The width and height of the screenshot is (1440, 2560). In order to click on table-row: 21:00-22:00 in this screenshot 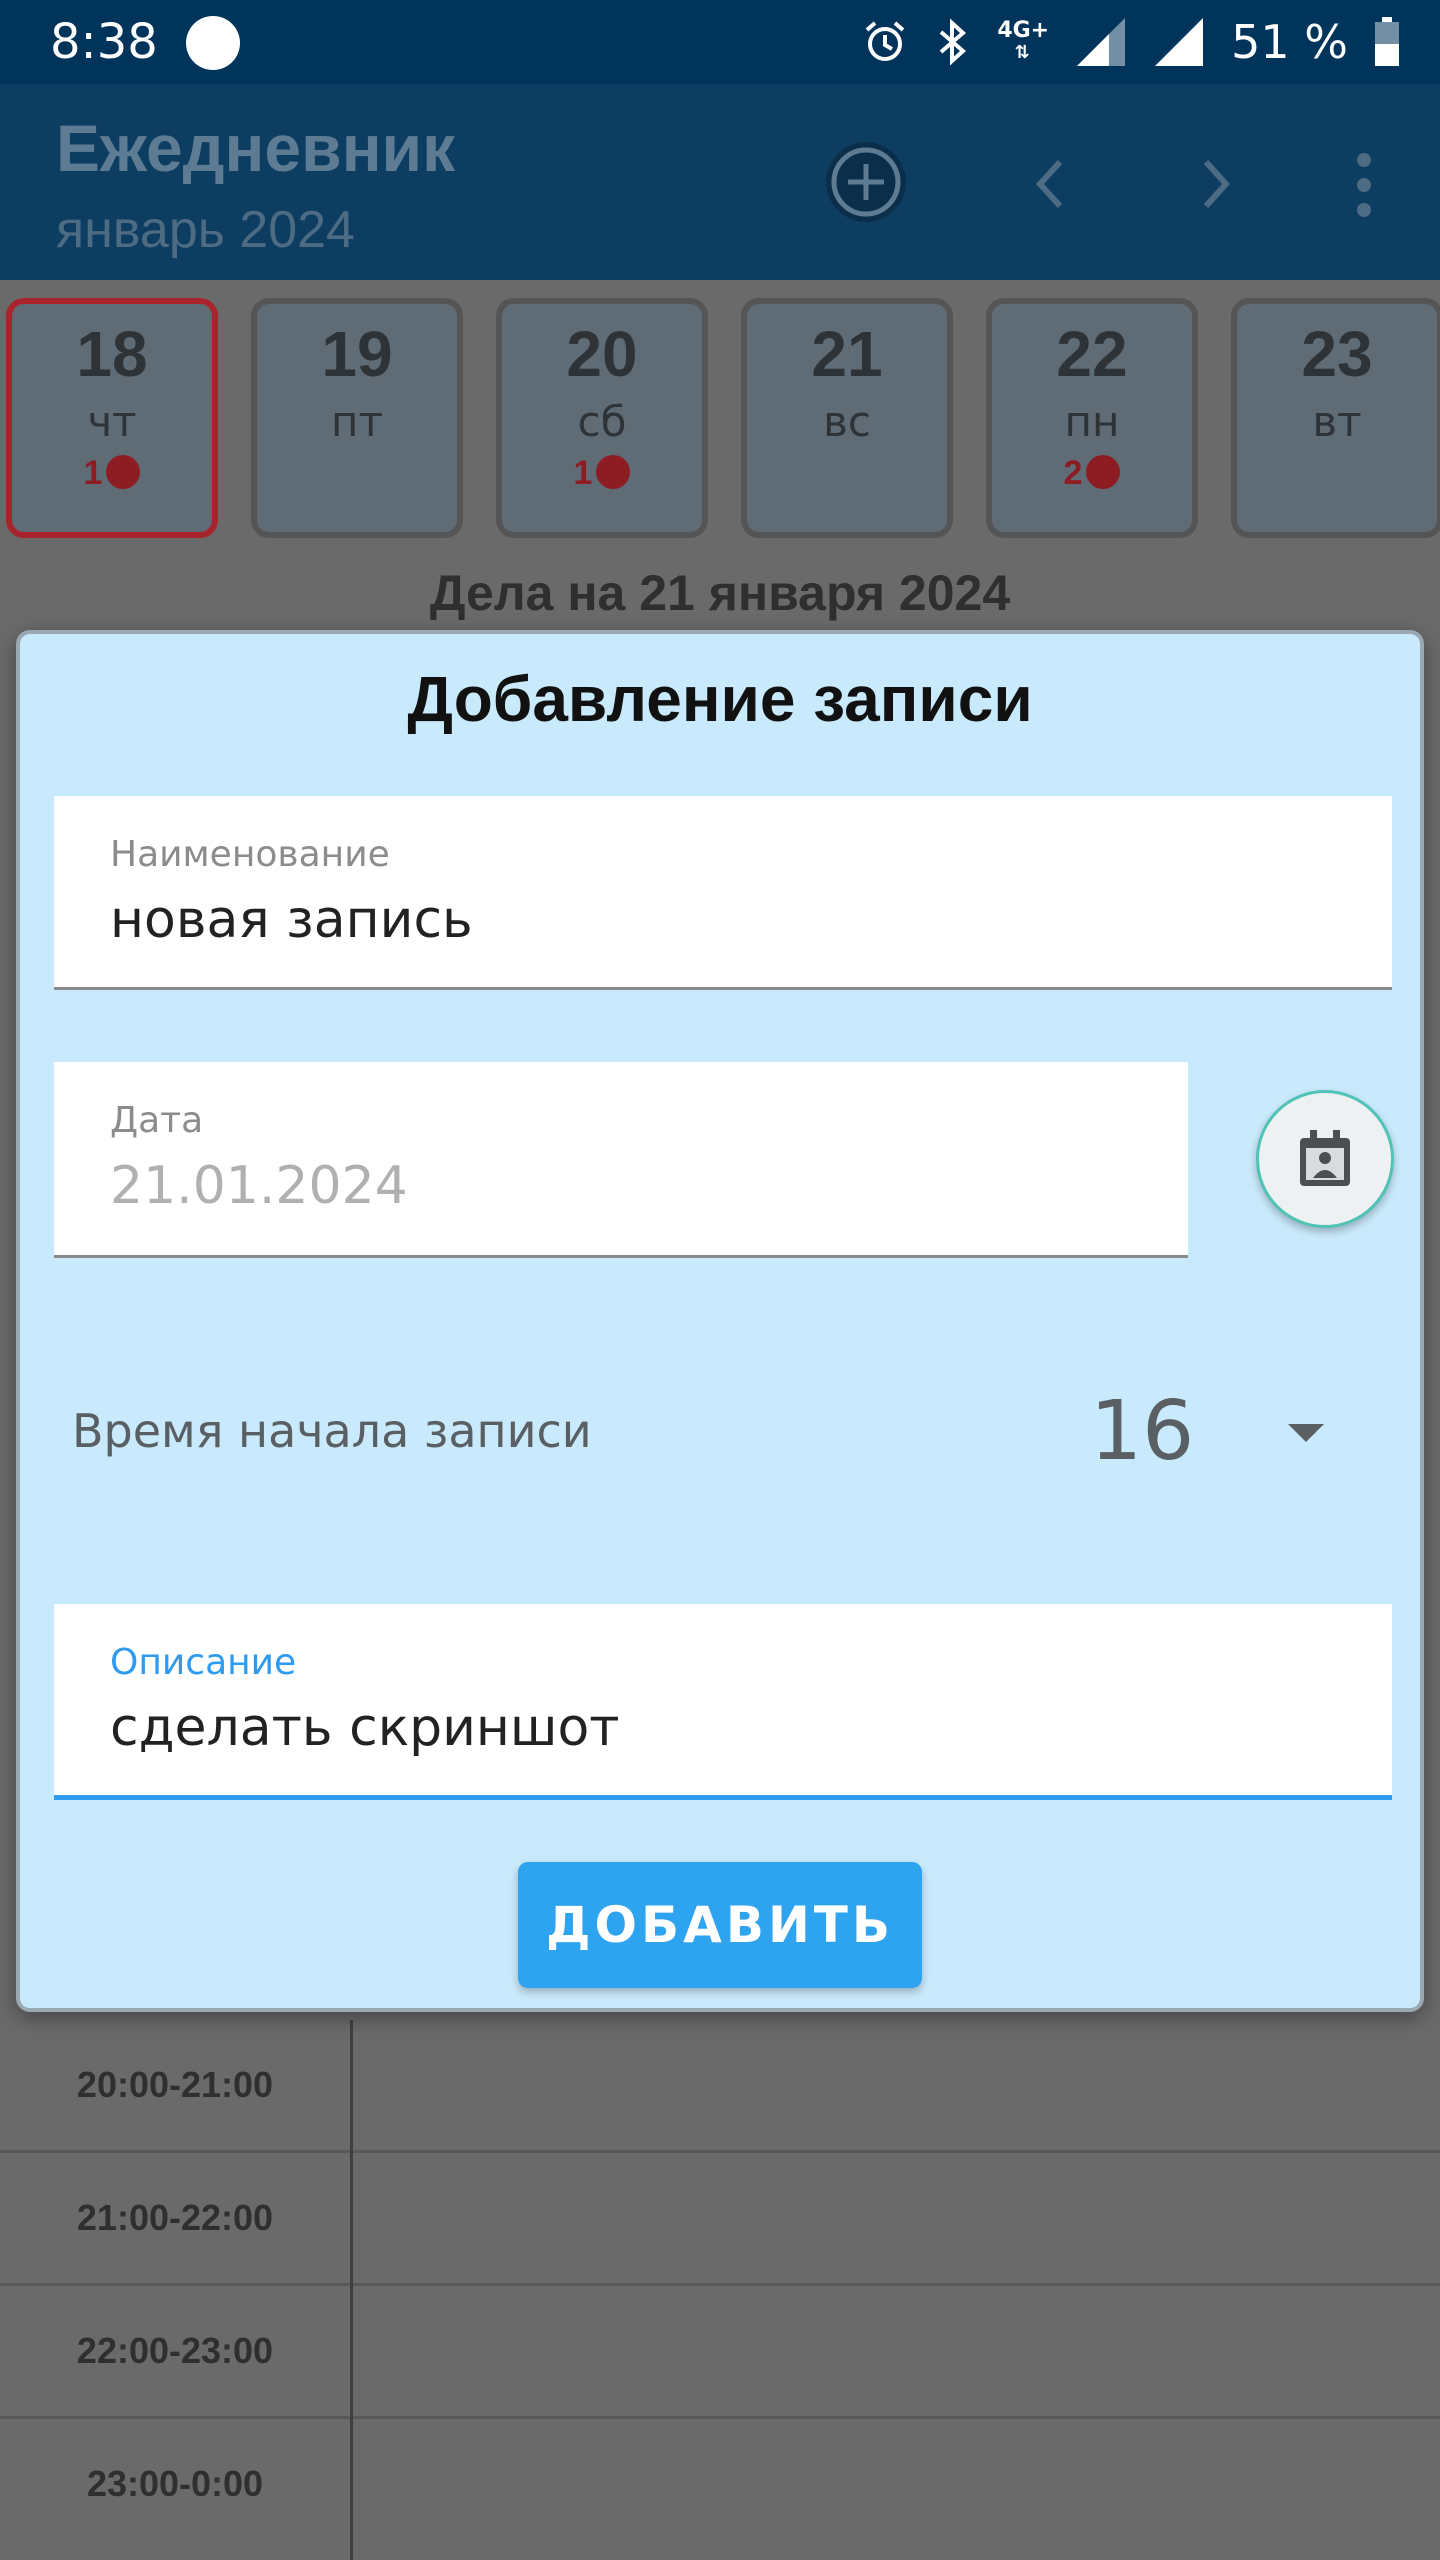, I will do `click(720, 2219)`.